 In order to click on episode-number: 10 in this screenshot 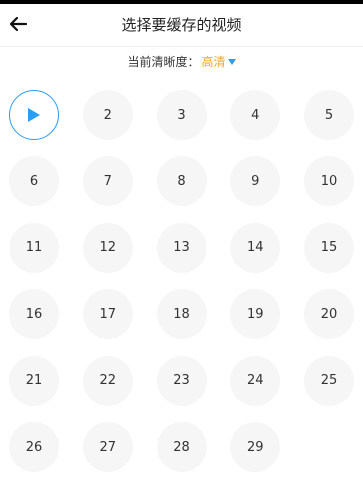, I will do `click(329, 181)`.